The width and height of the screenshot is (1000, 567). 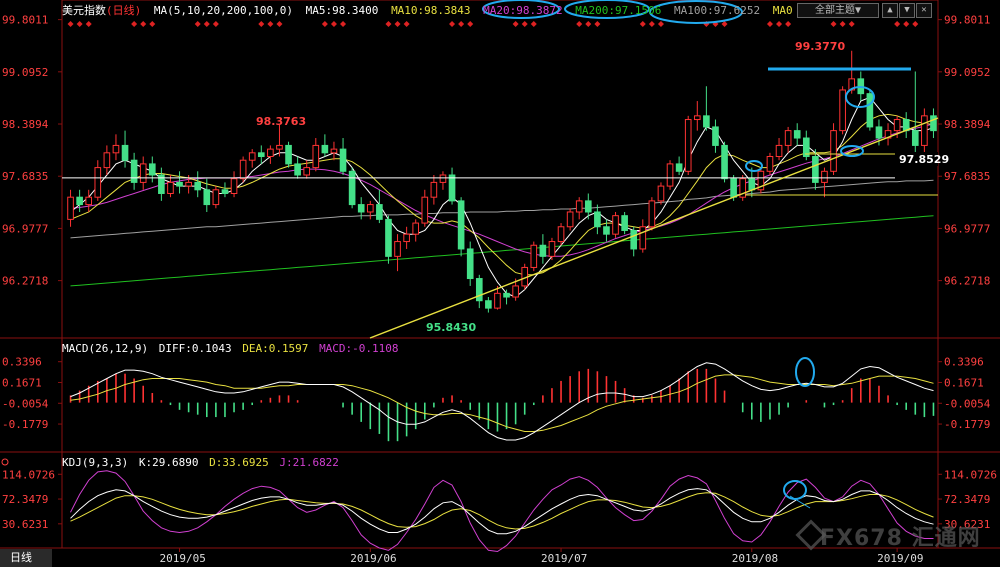 I want to click on period-tag: (日线), so click(x=124, y=10).